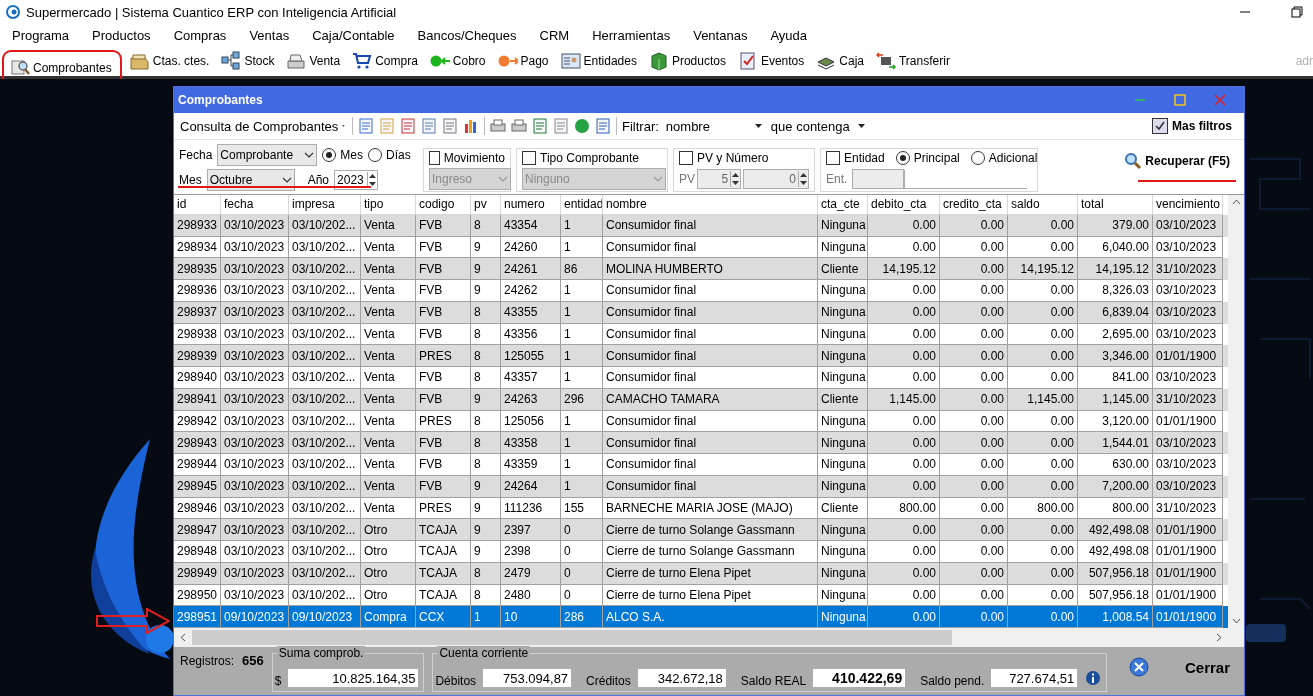 The width and height of the screenshot is (1313, 696). I want to click on table-cell: 1, so click(582, 465).